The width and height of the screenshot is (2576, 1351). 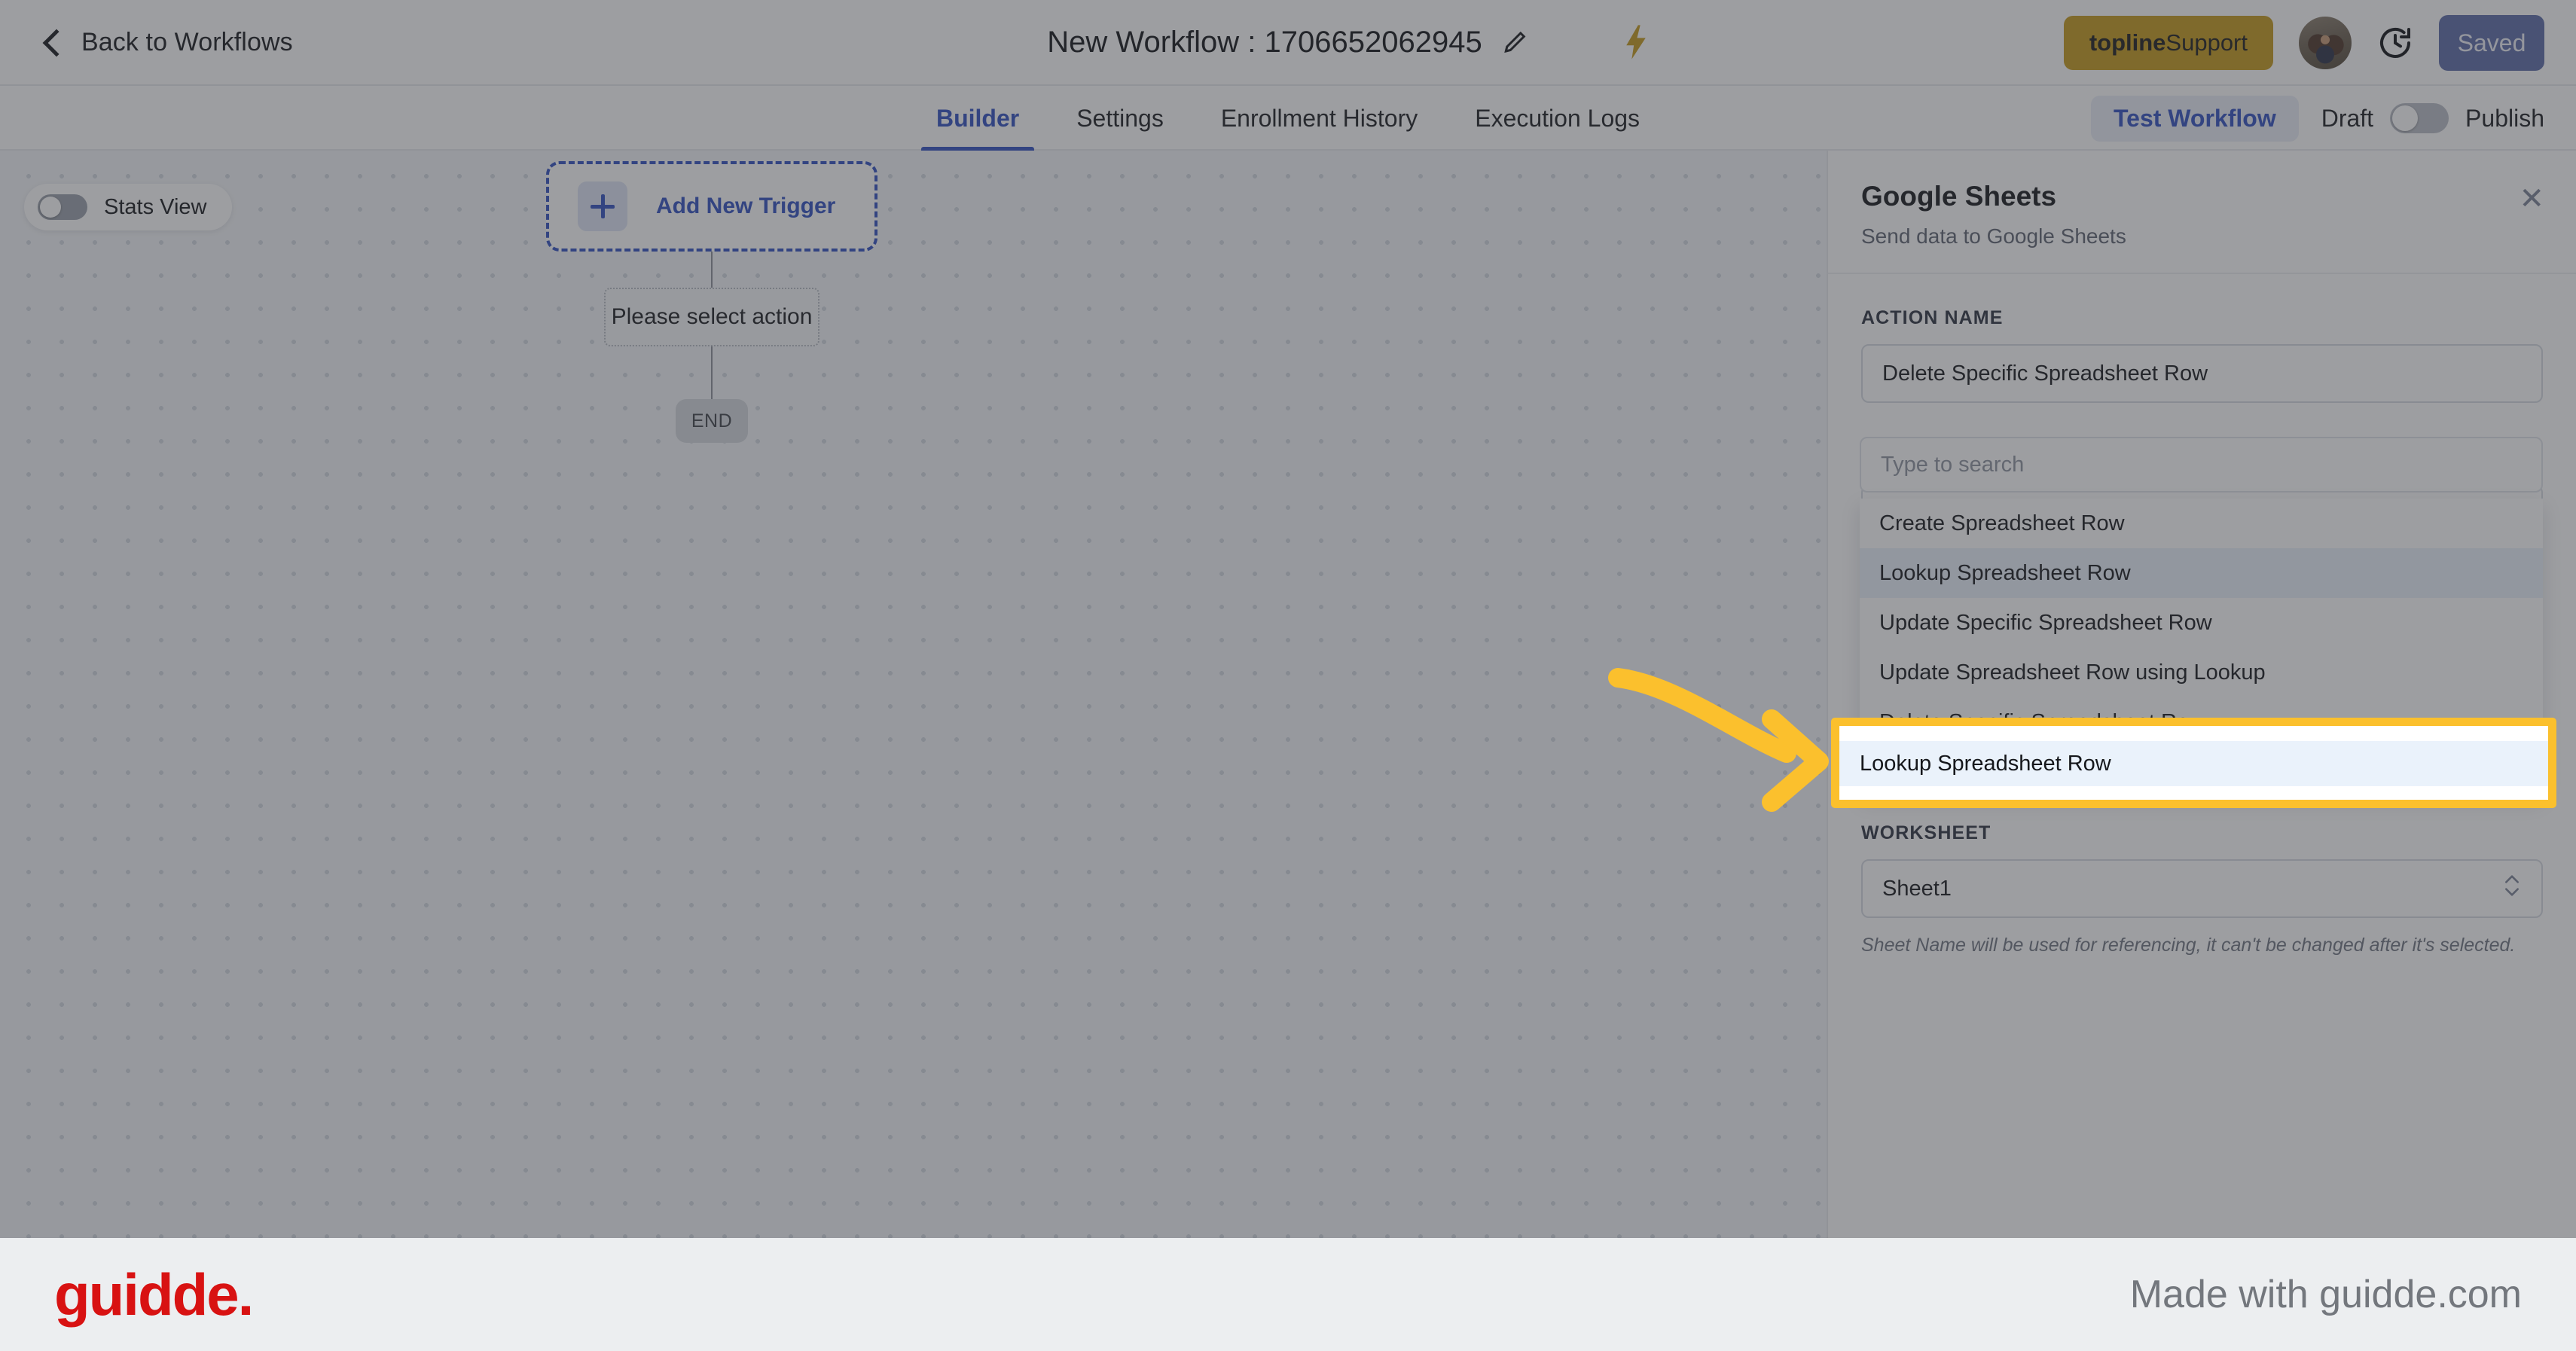 I want to click on panel-title: Google Sheets, so click(x=1959, y=196).